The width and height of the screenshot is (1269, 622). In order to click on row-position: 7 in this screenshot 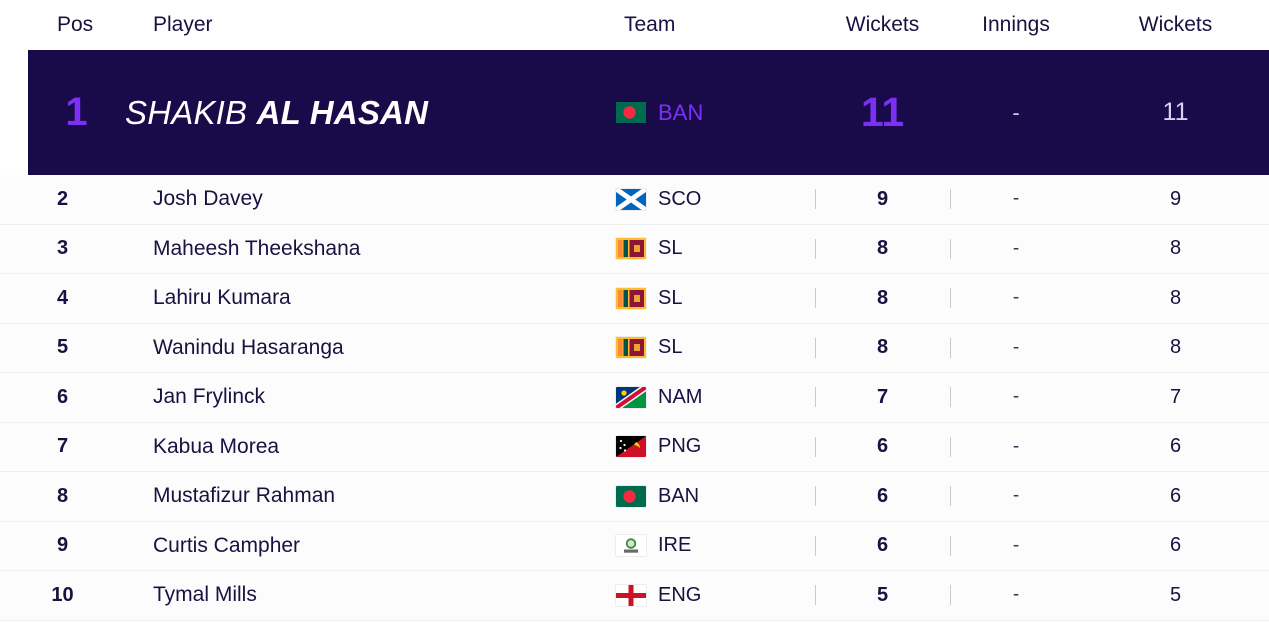, I will do `click(62, 446)`.